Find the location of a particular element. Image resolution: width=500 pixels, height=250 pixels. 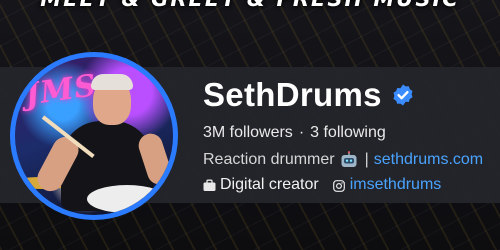

bio-line: Reaction drummer | sethdrums.com is located at coordinates (343, 160).